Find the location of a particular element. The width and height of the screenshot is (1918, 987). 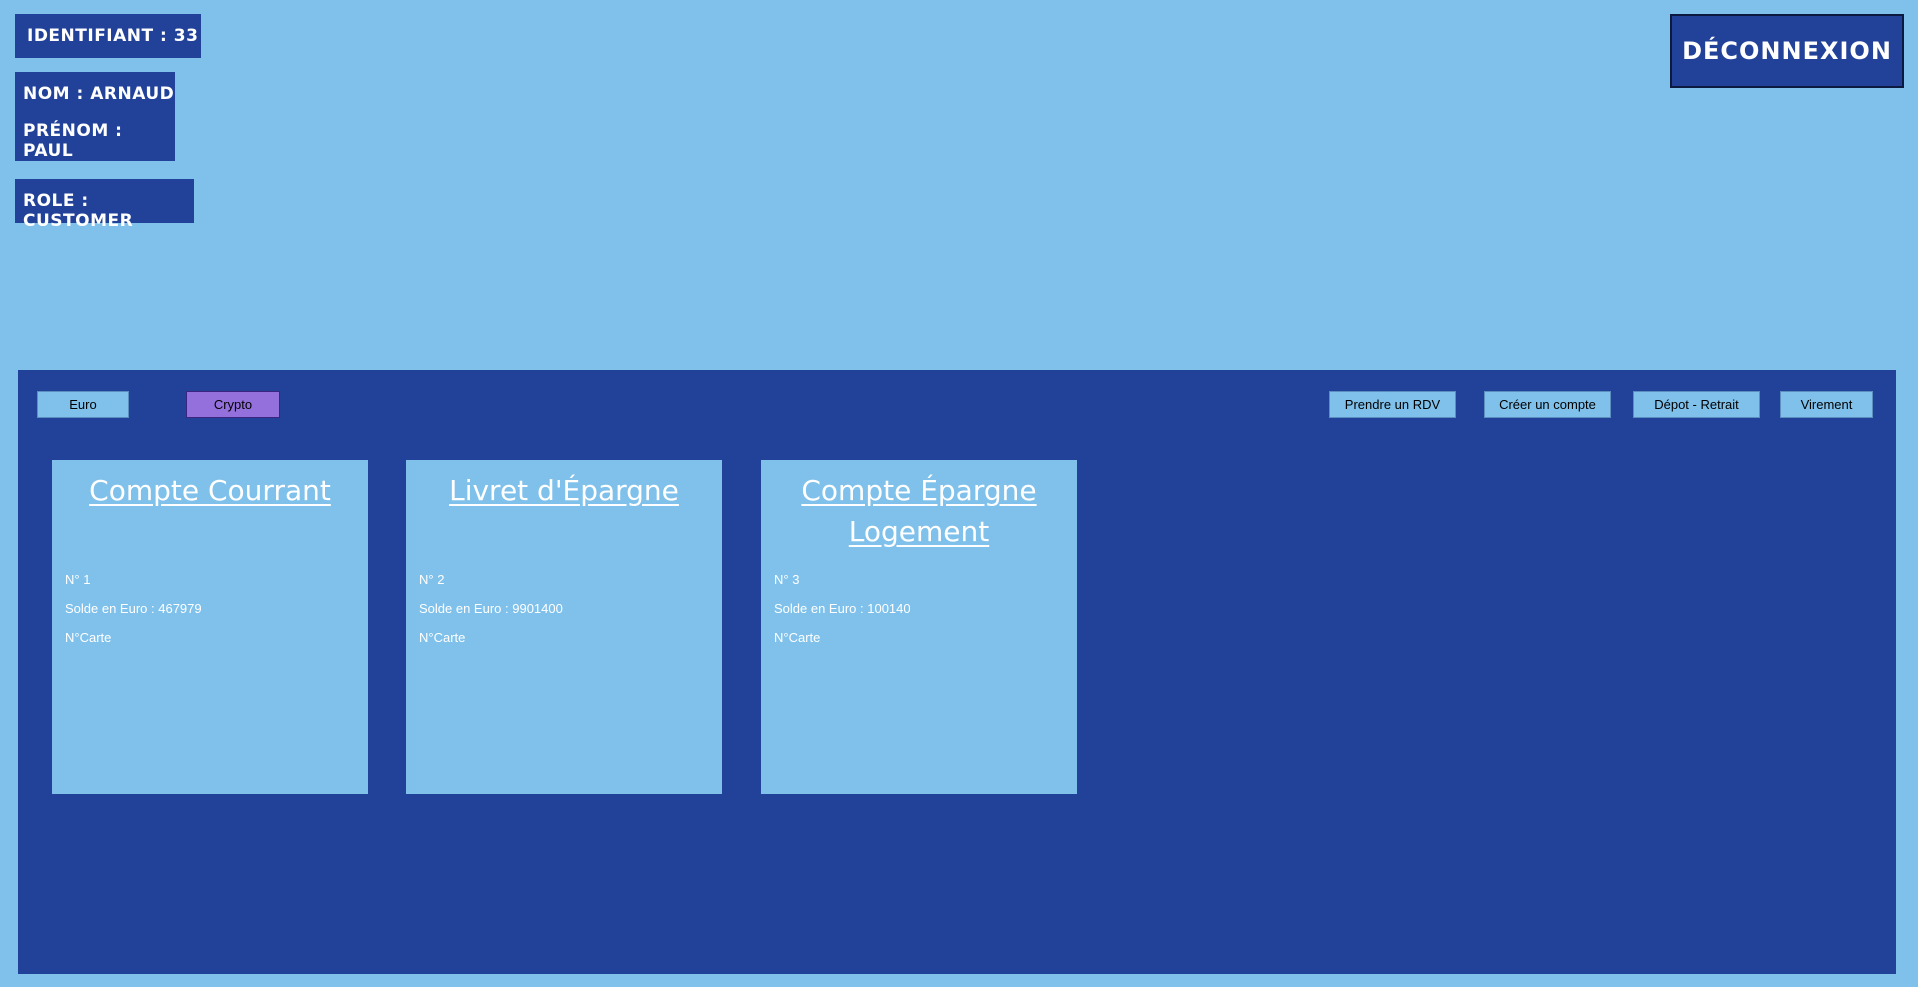

user-nom-label: Nom : Arnaud is located at coordinates (99, 94).